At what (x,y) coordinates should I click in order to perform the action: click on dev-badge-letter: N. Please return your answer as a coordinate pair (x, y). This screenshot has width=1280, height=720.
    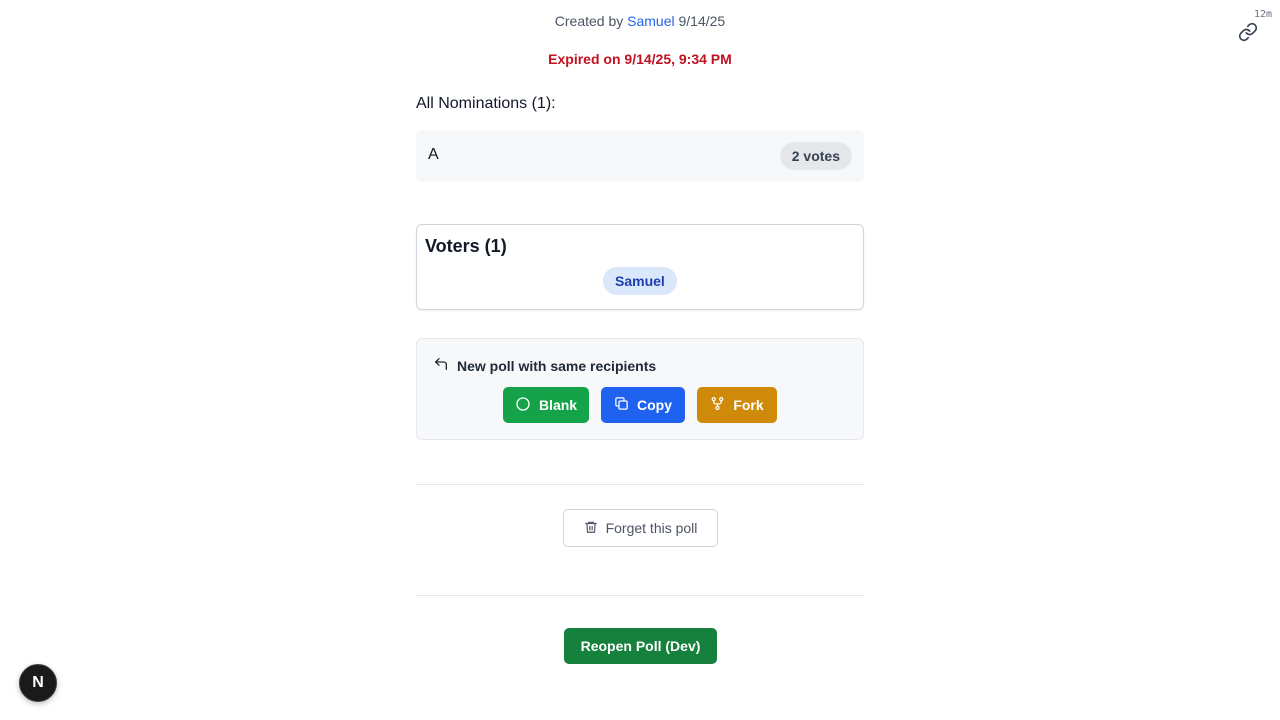
    Looking at the image, I should click on (38, 682).